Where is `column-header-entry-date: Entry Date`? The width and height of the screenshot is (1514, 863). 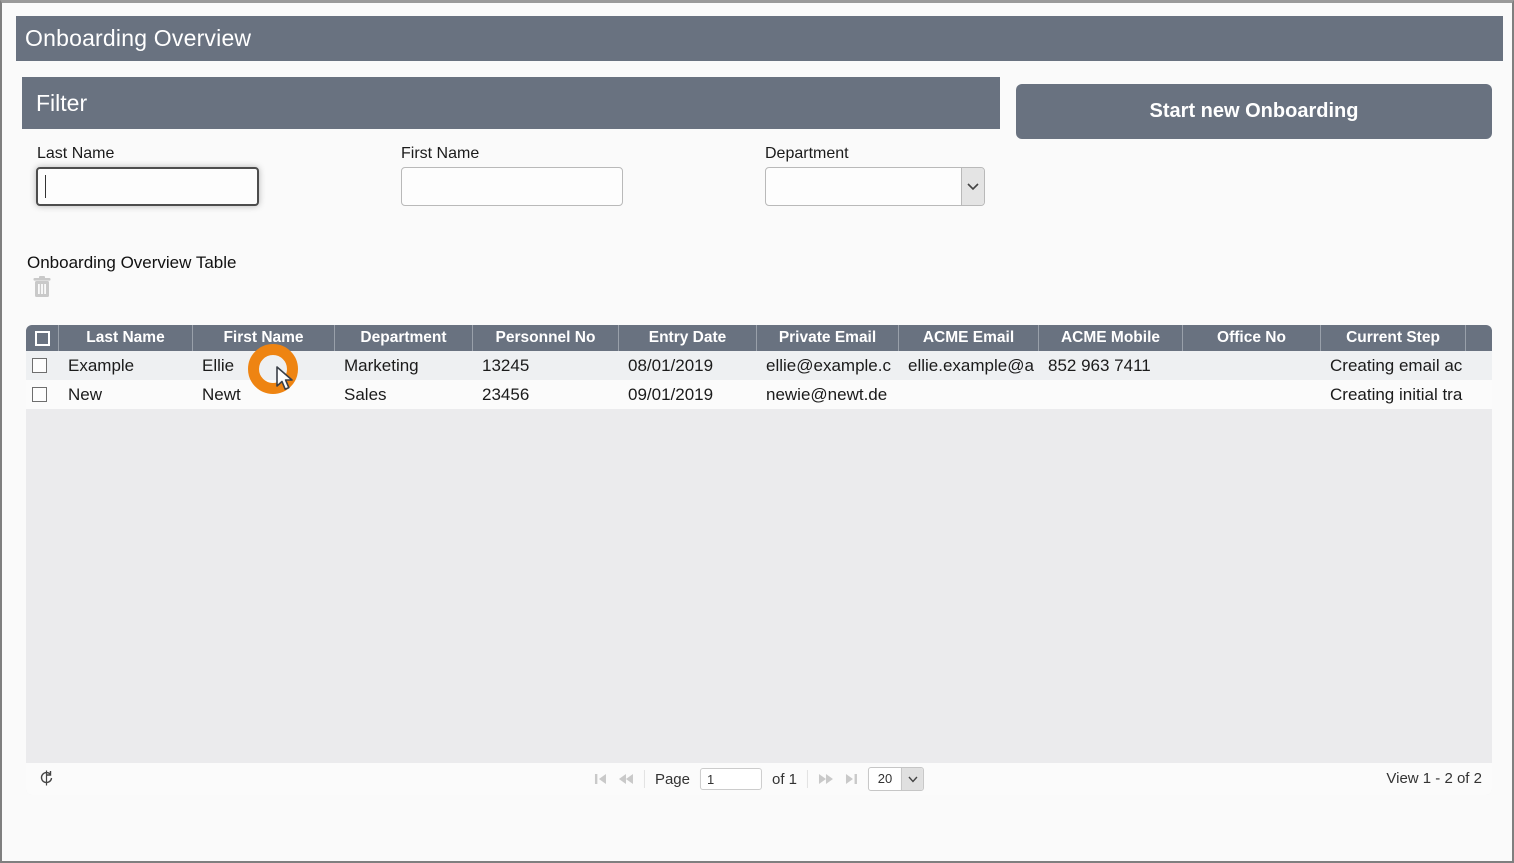
column-header-entry-date: Entry Date is located at coordinates (687, 338).